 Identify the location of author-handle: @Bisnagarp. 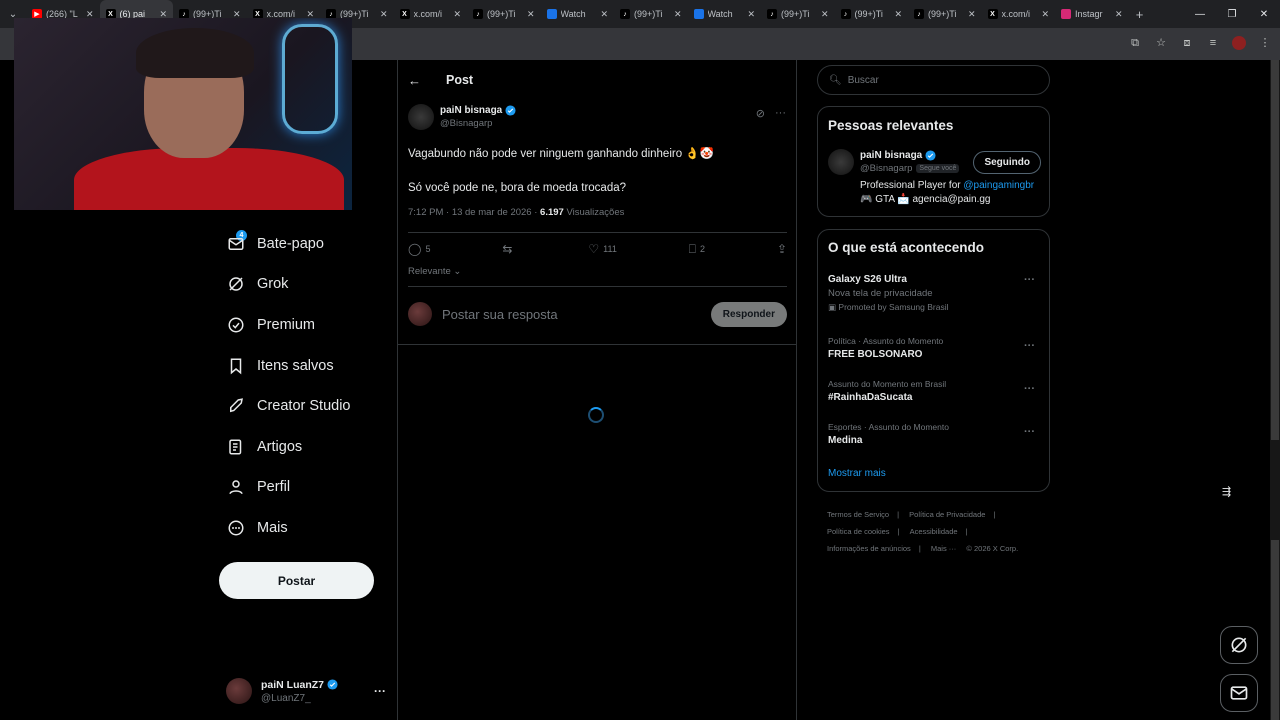
(478, 123).